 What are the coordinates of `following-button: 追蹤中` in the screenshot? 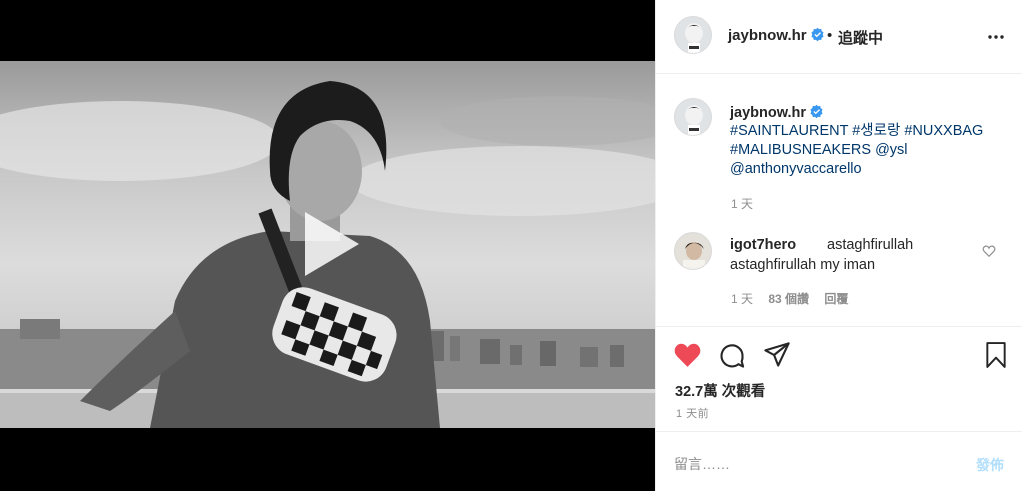 It's located at (860, 37).